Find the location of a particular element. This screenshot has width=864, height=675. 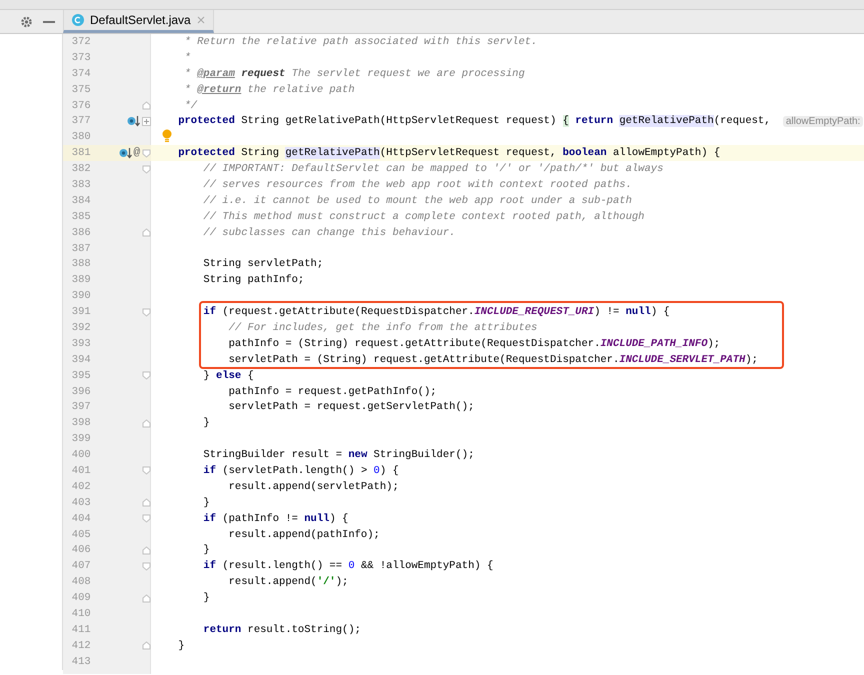

line-number: 381 is located at coordinates (80, 153).